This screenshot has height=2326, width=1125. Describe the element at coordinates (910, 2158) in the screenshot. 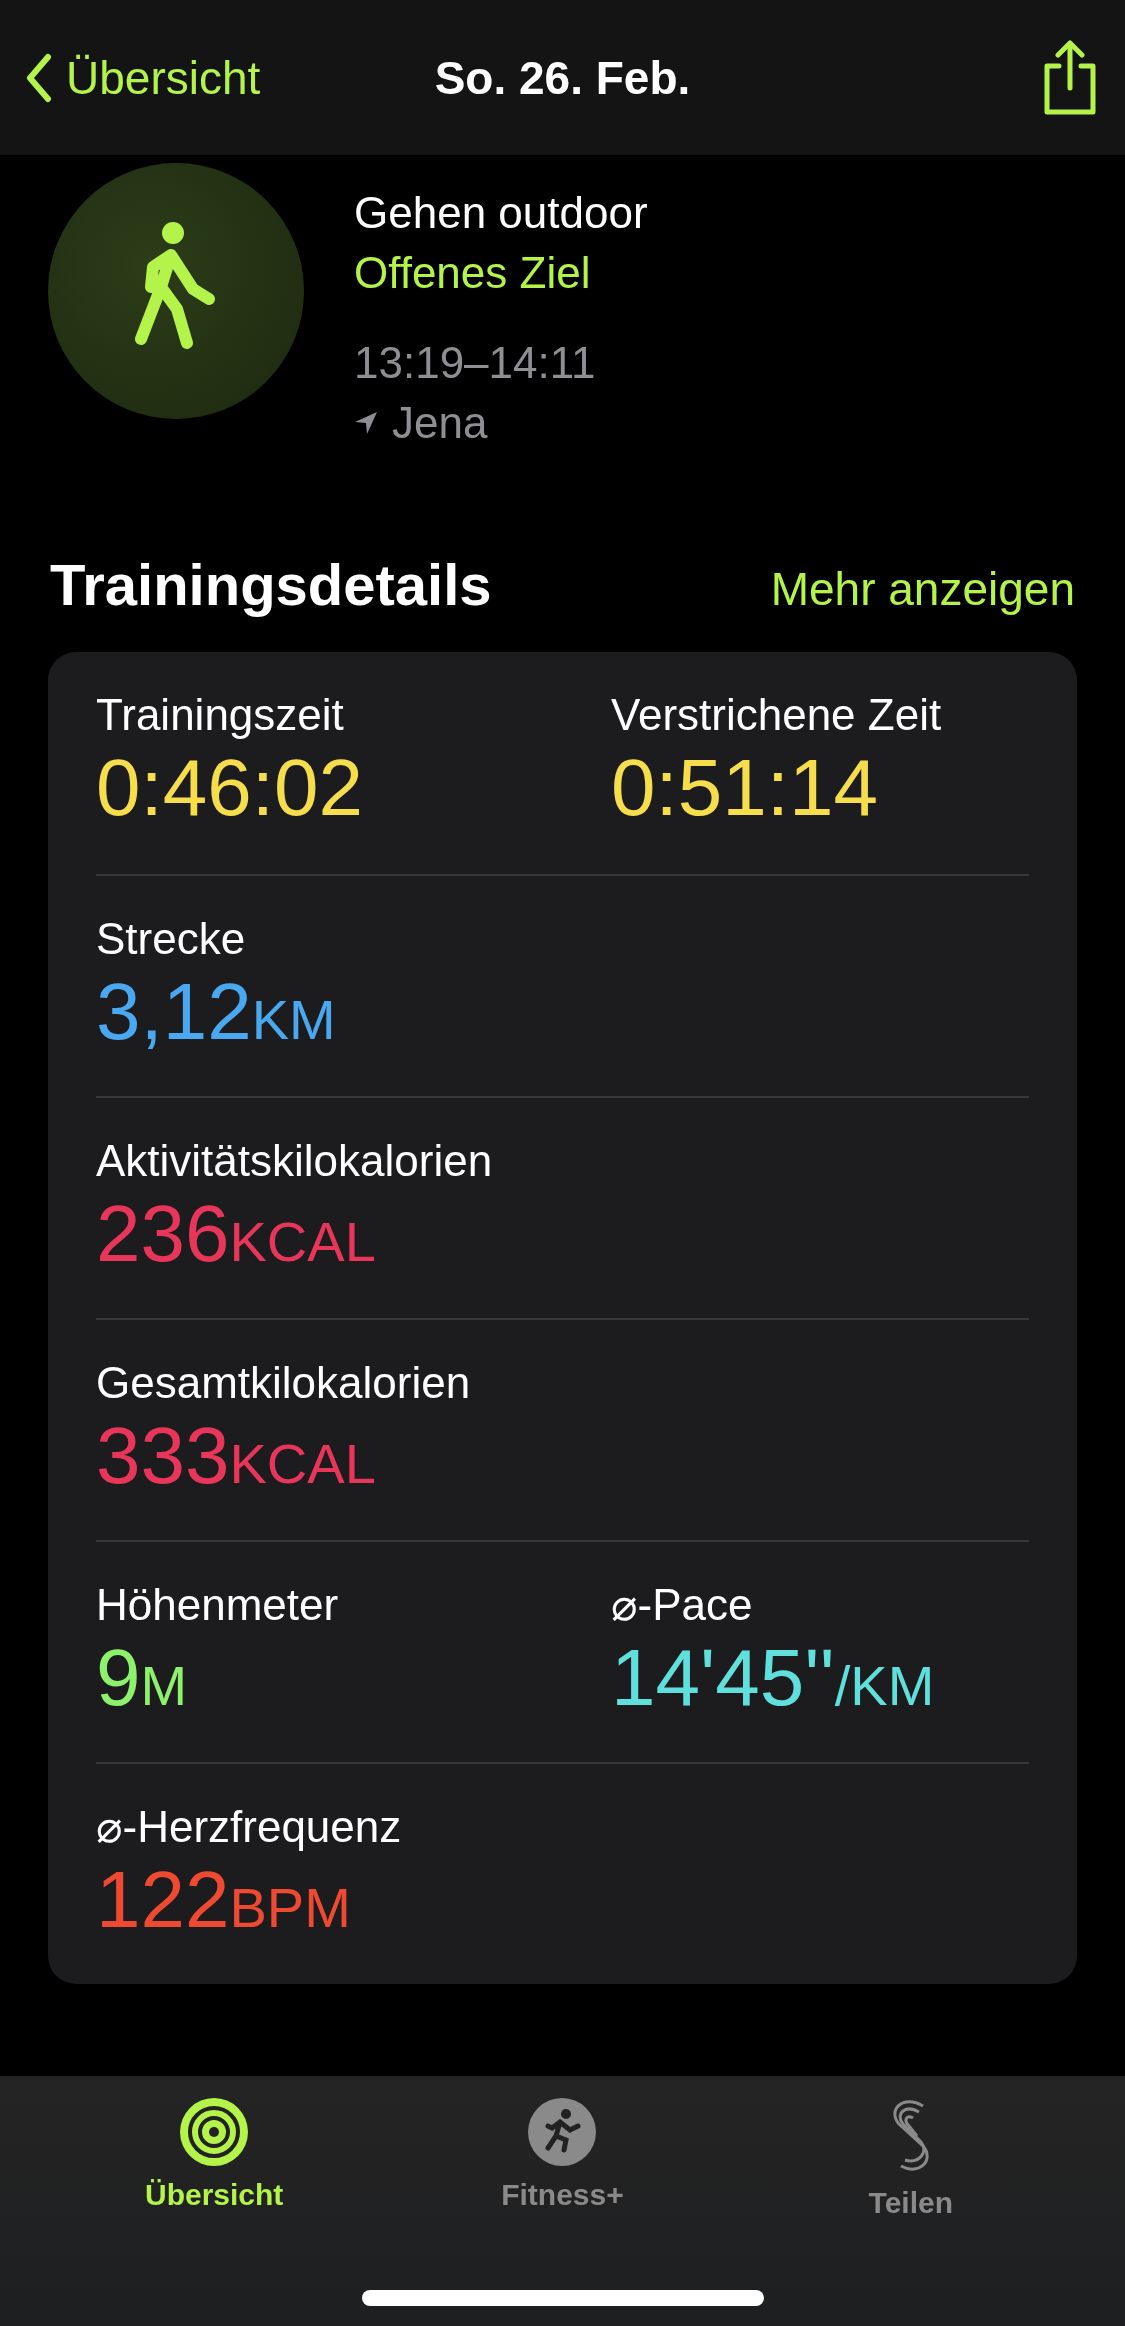

I see `tab: Teilen` at that location.